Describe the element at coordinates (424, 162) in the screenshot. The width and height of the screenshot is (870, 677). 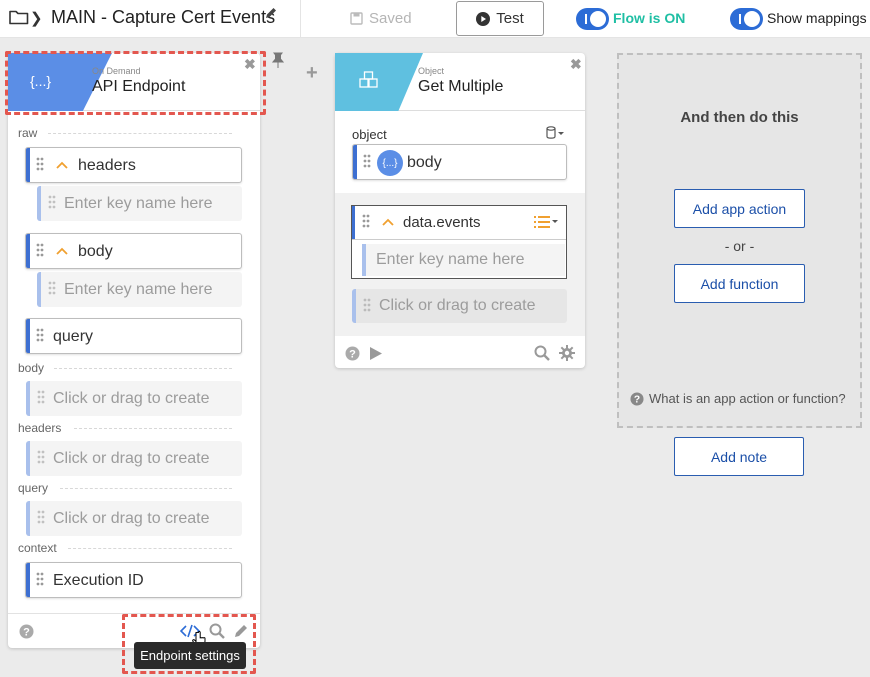
I see `object-body-label: body` at that location.